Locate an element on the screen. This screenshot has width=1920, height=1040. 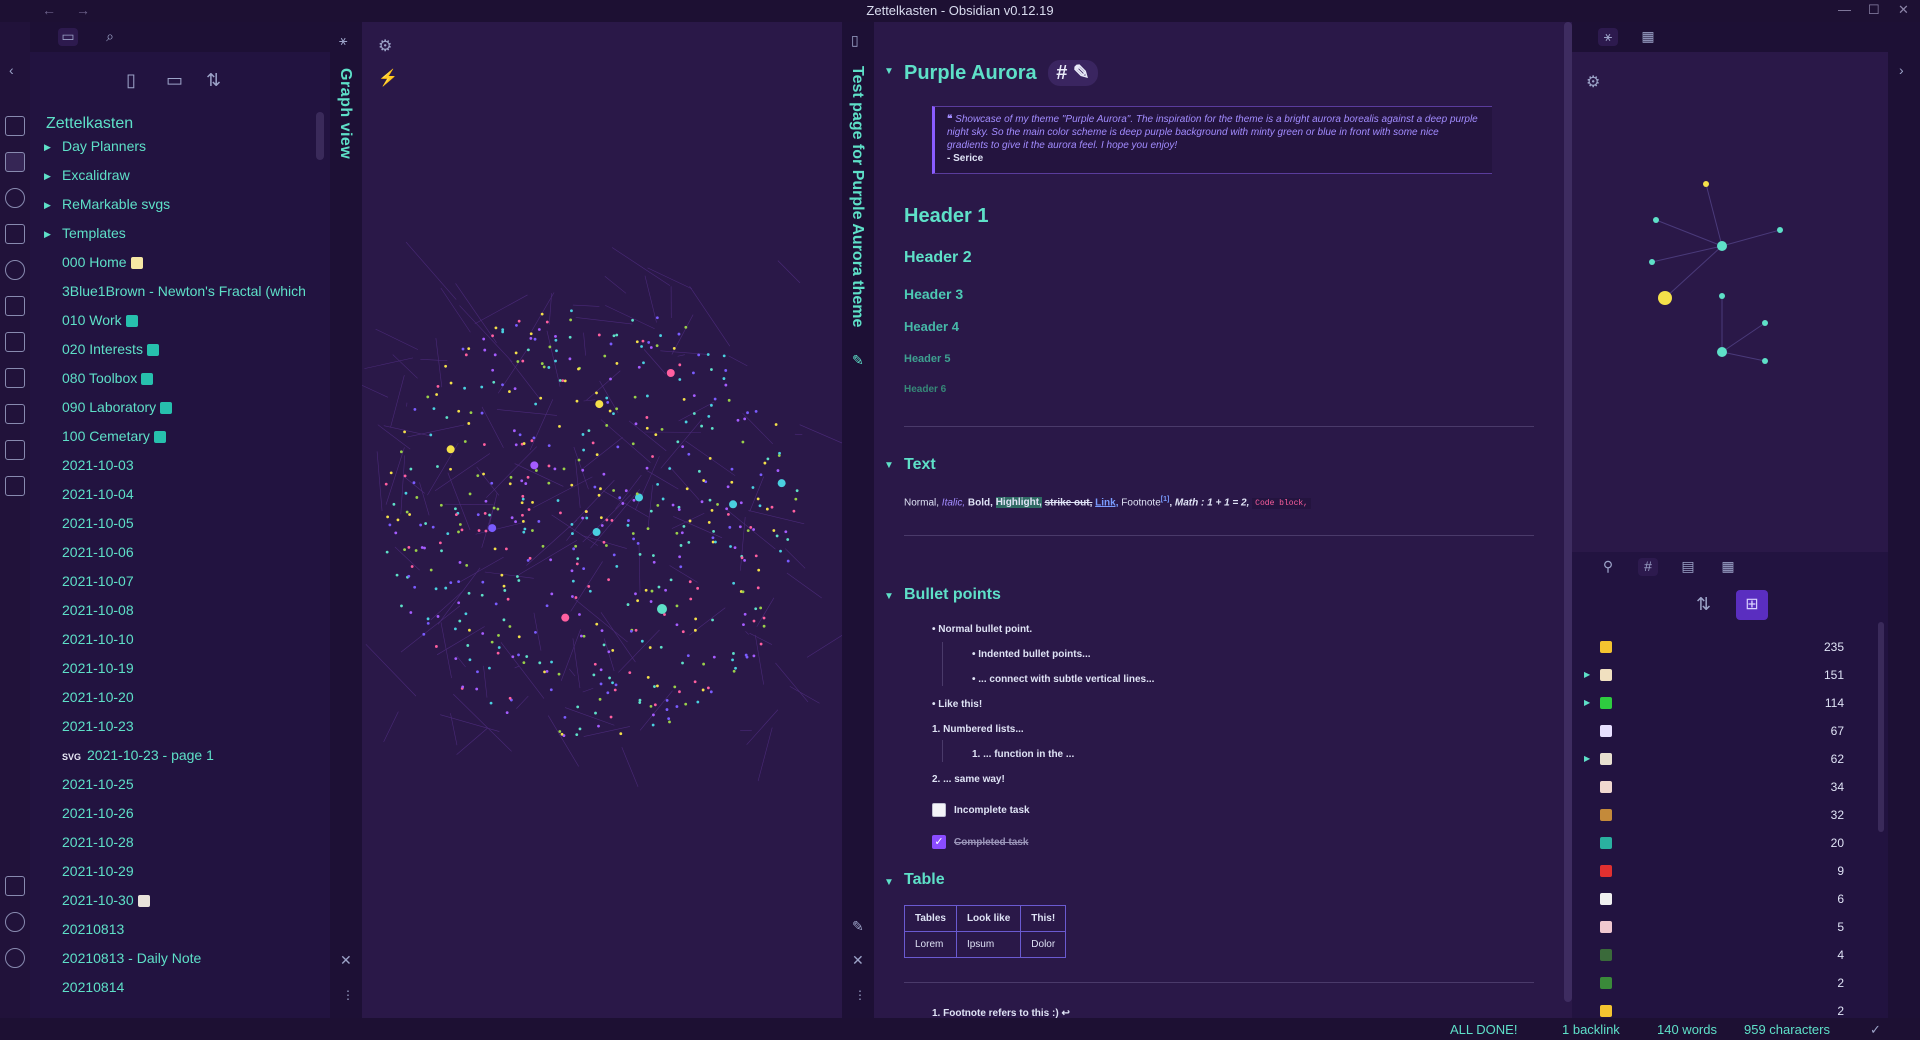
tag-row: 67 is located at coordinates (1729, 732).